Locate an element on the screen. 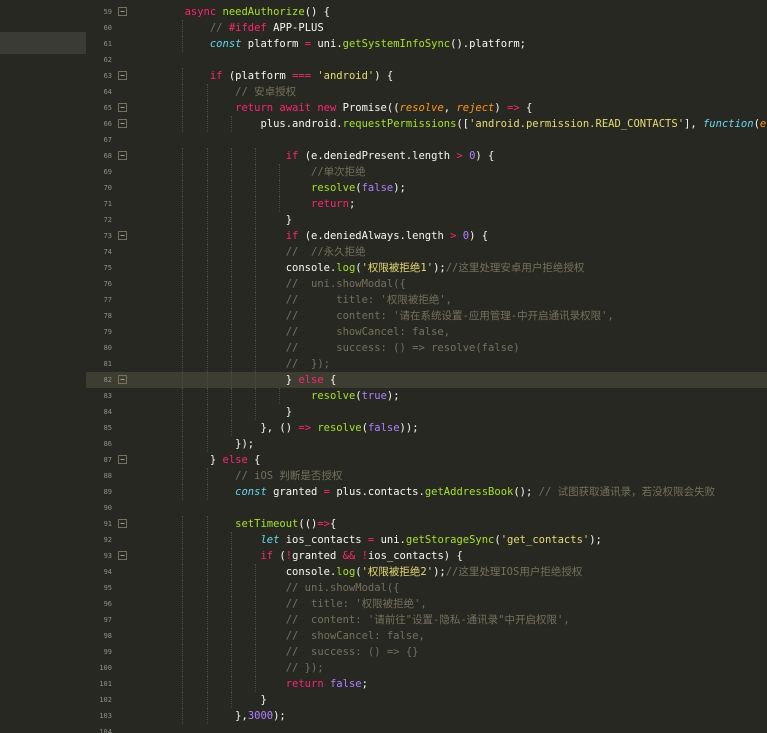  code-text: if (e.deniedPresent.length > 0) { is located at coordinates (449, 156).